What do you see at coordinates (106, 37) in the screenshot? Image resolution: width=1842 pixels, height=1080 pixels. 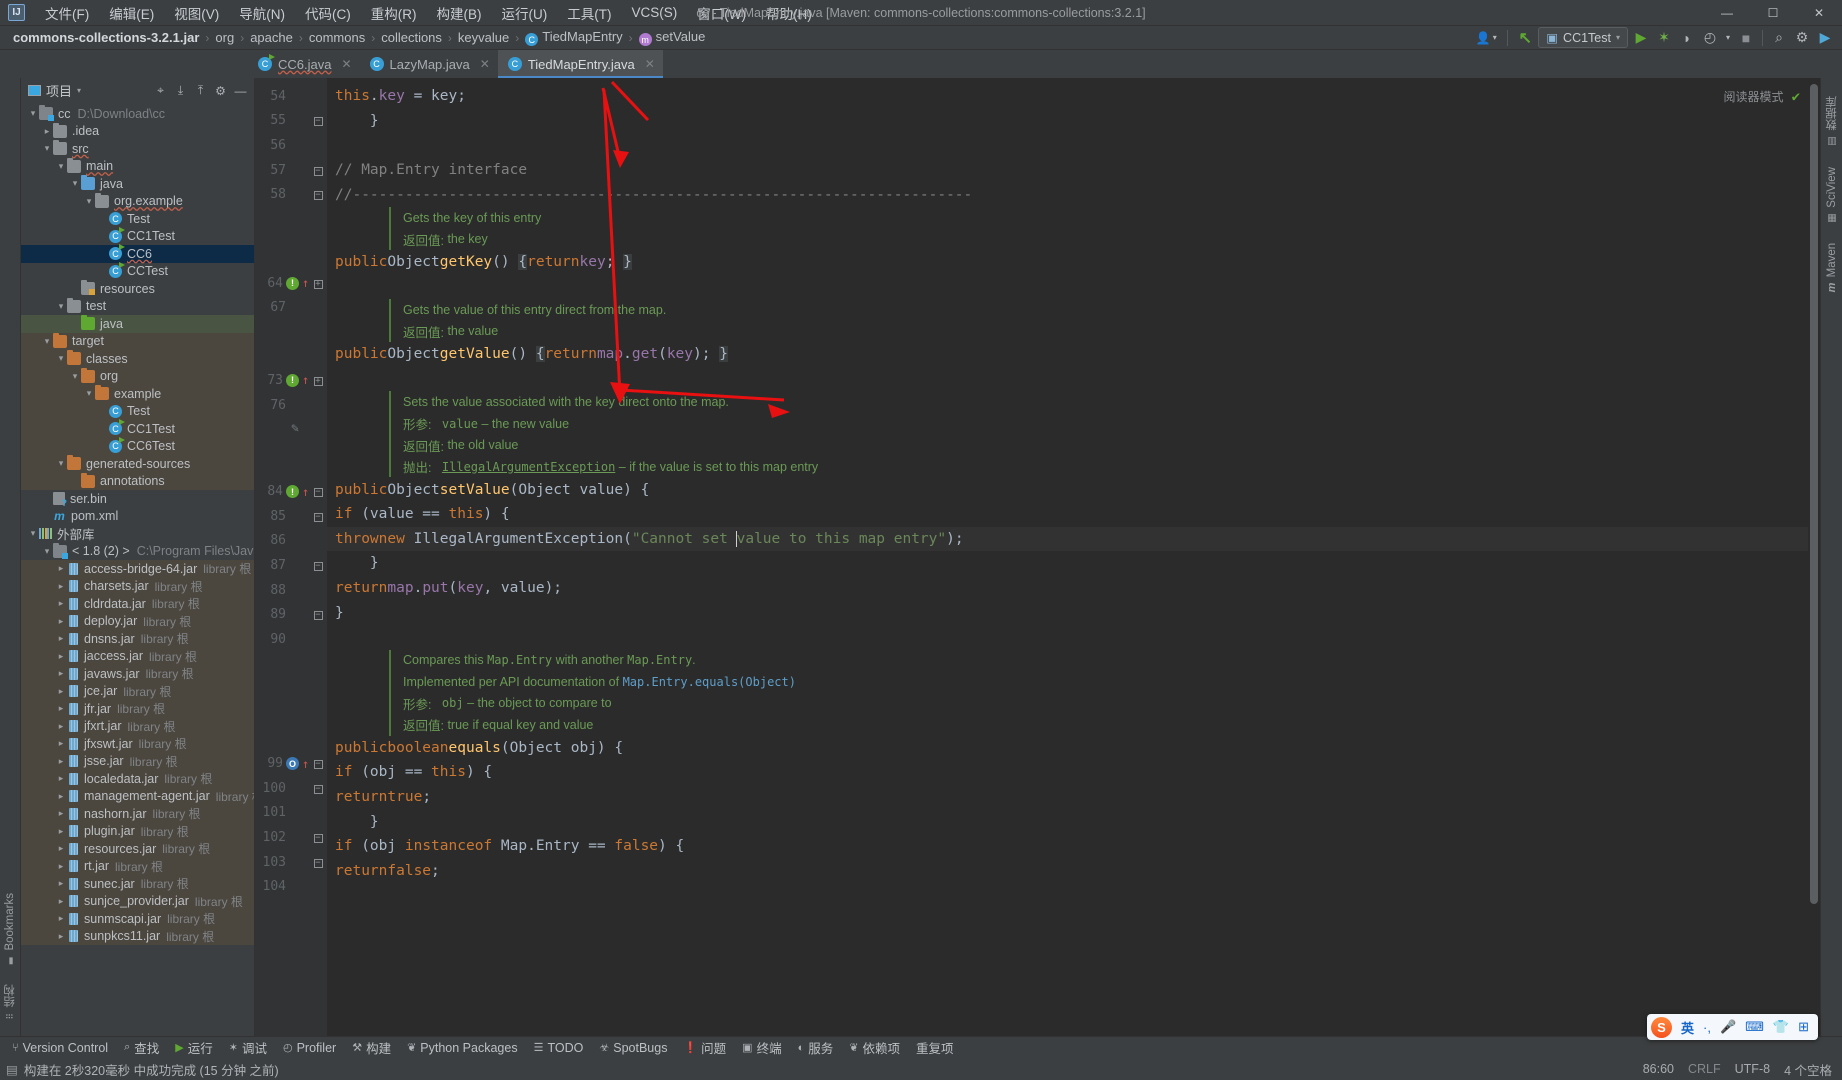 I see `breadcrumb-item-commons-collections-3-2-1-jar: commons-collections-3.2.1.jar` at bounding box center [106, 37].